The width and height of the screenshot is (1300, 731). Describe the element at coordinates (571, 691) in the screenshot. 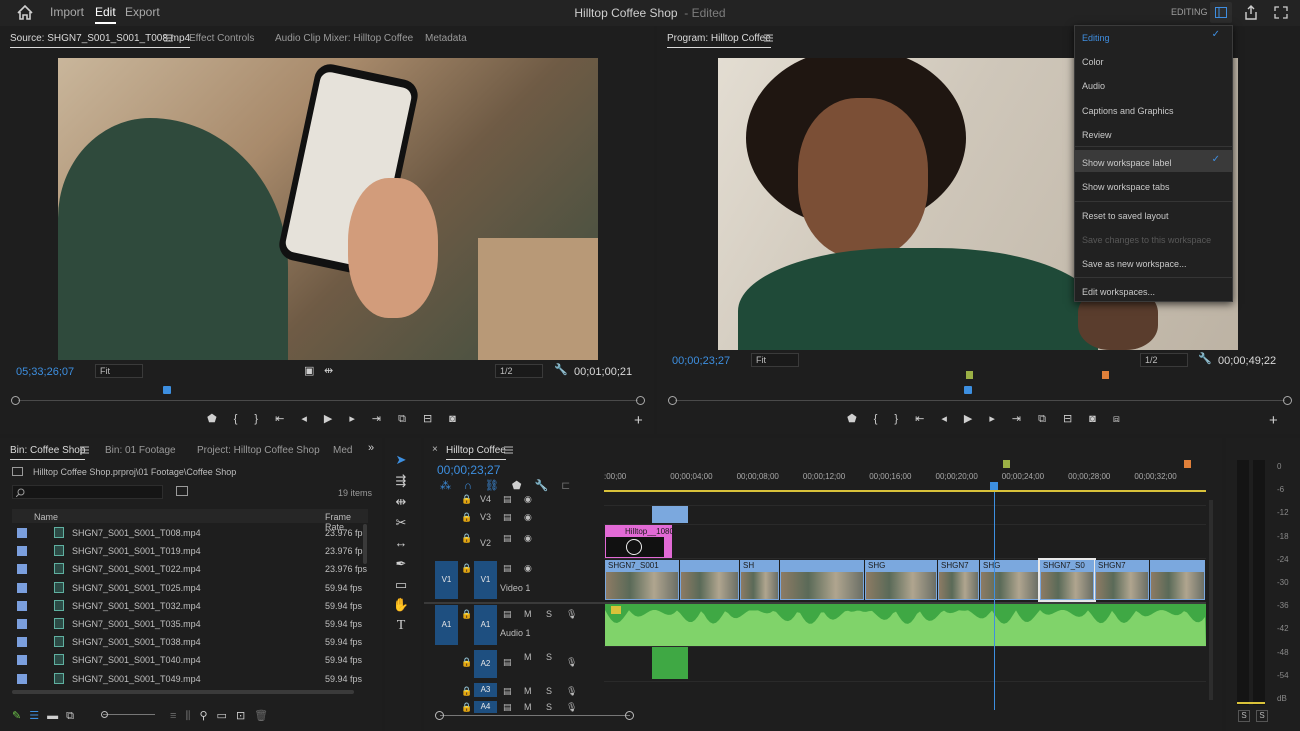

I see `mic-icon: 🎙` at that location.